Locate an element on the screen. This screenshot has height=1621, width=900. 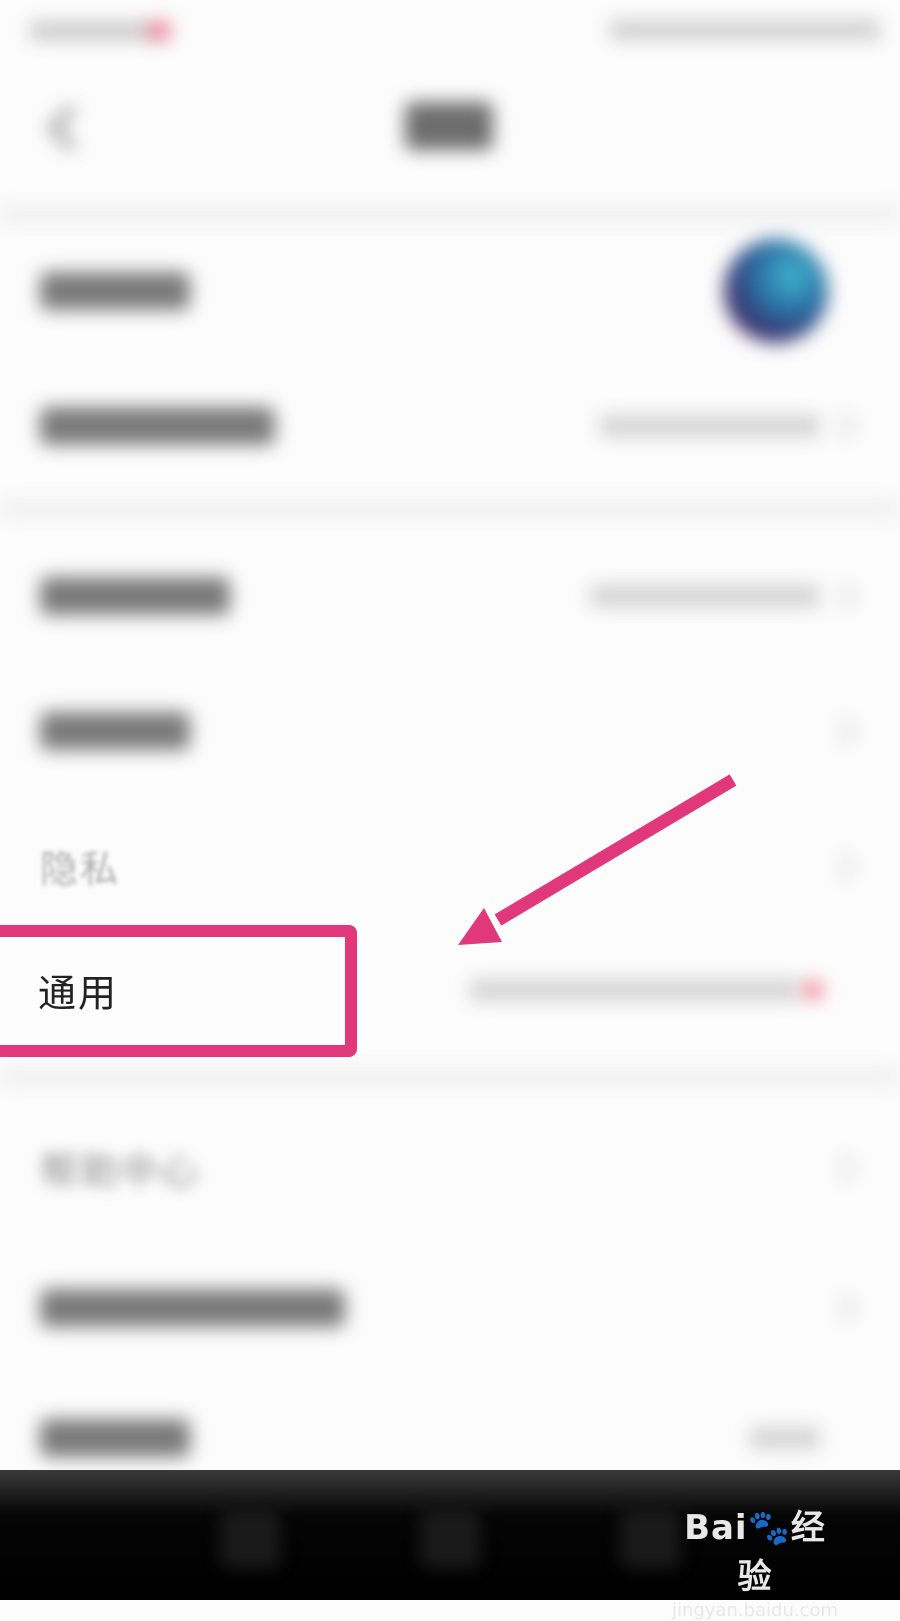
nav-home-icon is located at coordinates (450, 1538).